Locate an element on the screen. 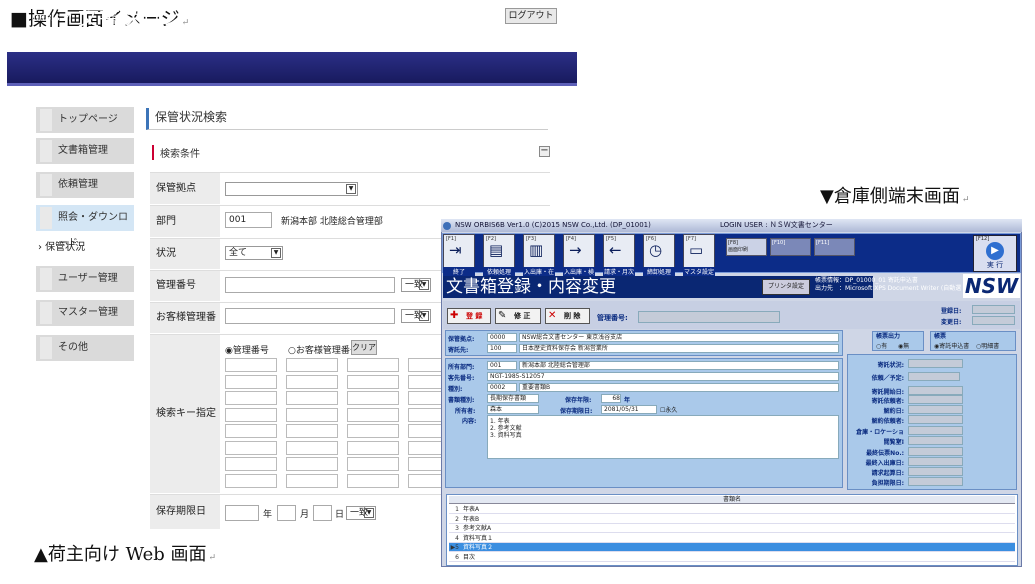 The height and width of the screenshot is (584, 1035). status-info-field is located at coordinates (935, 471).